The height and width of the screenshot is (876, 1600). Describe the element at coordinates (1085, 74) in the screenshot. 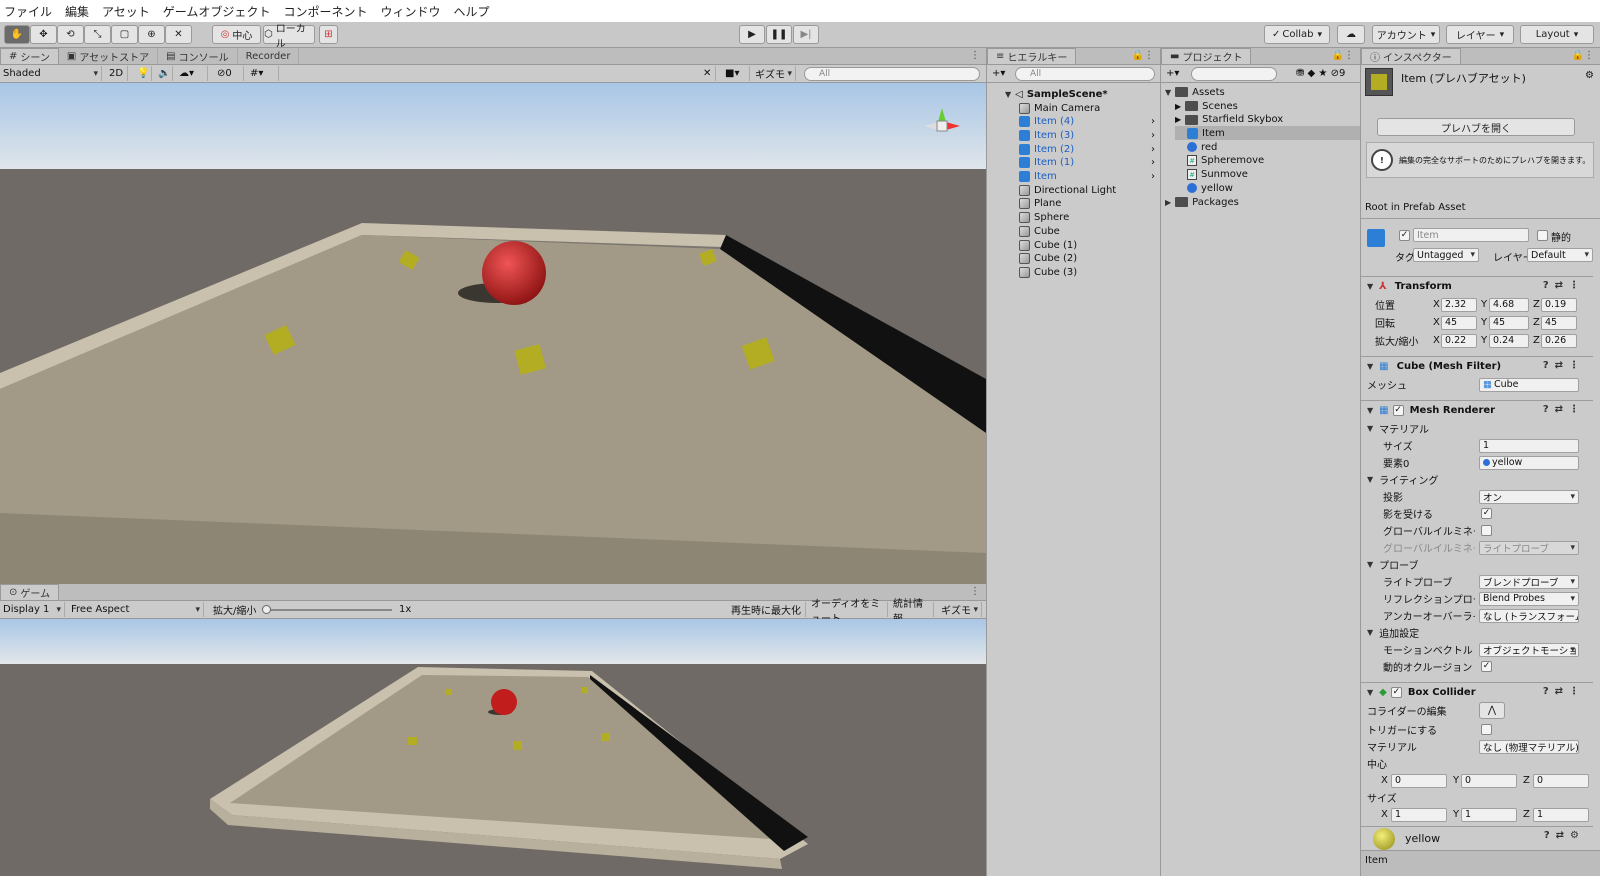

I see `hierarchy-search-input: All` at that location.